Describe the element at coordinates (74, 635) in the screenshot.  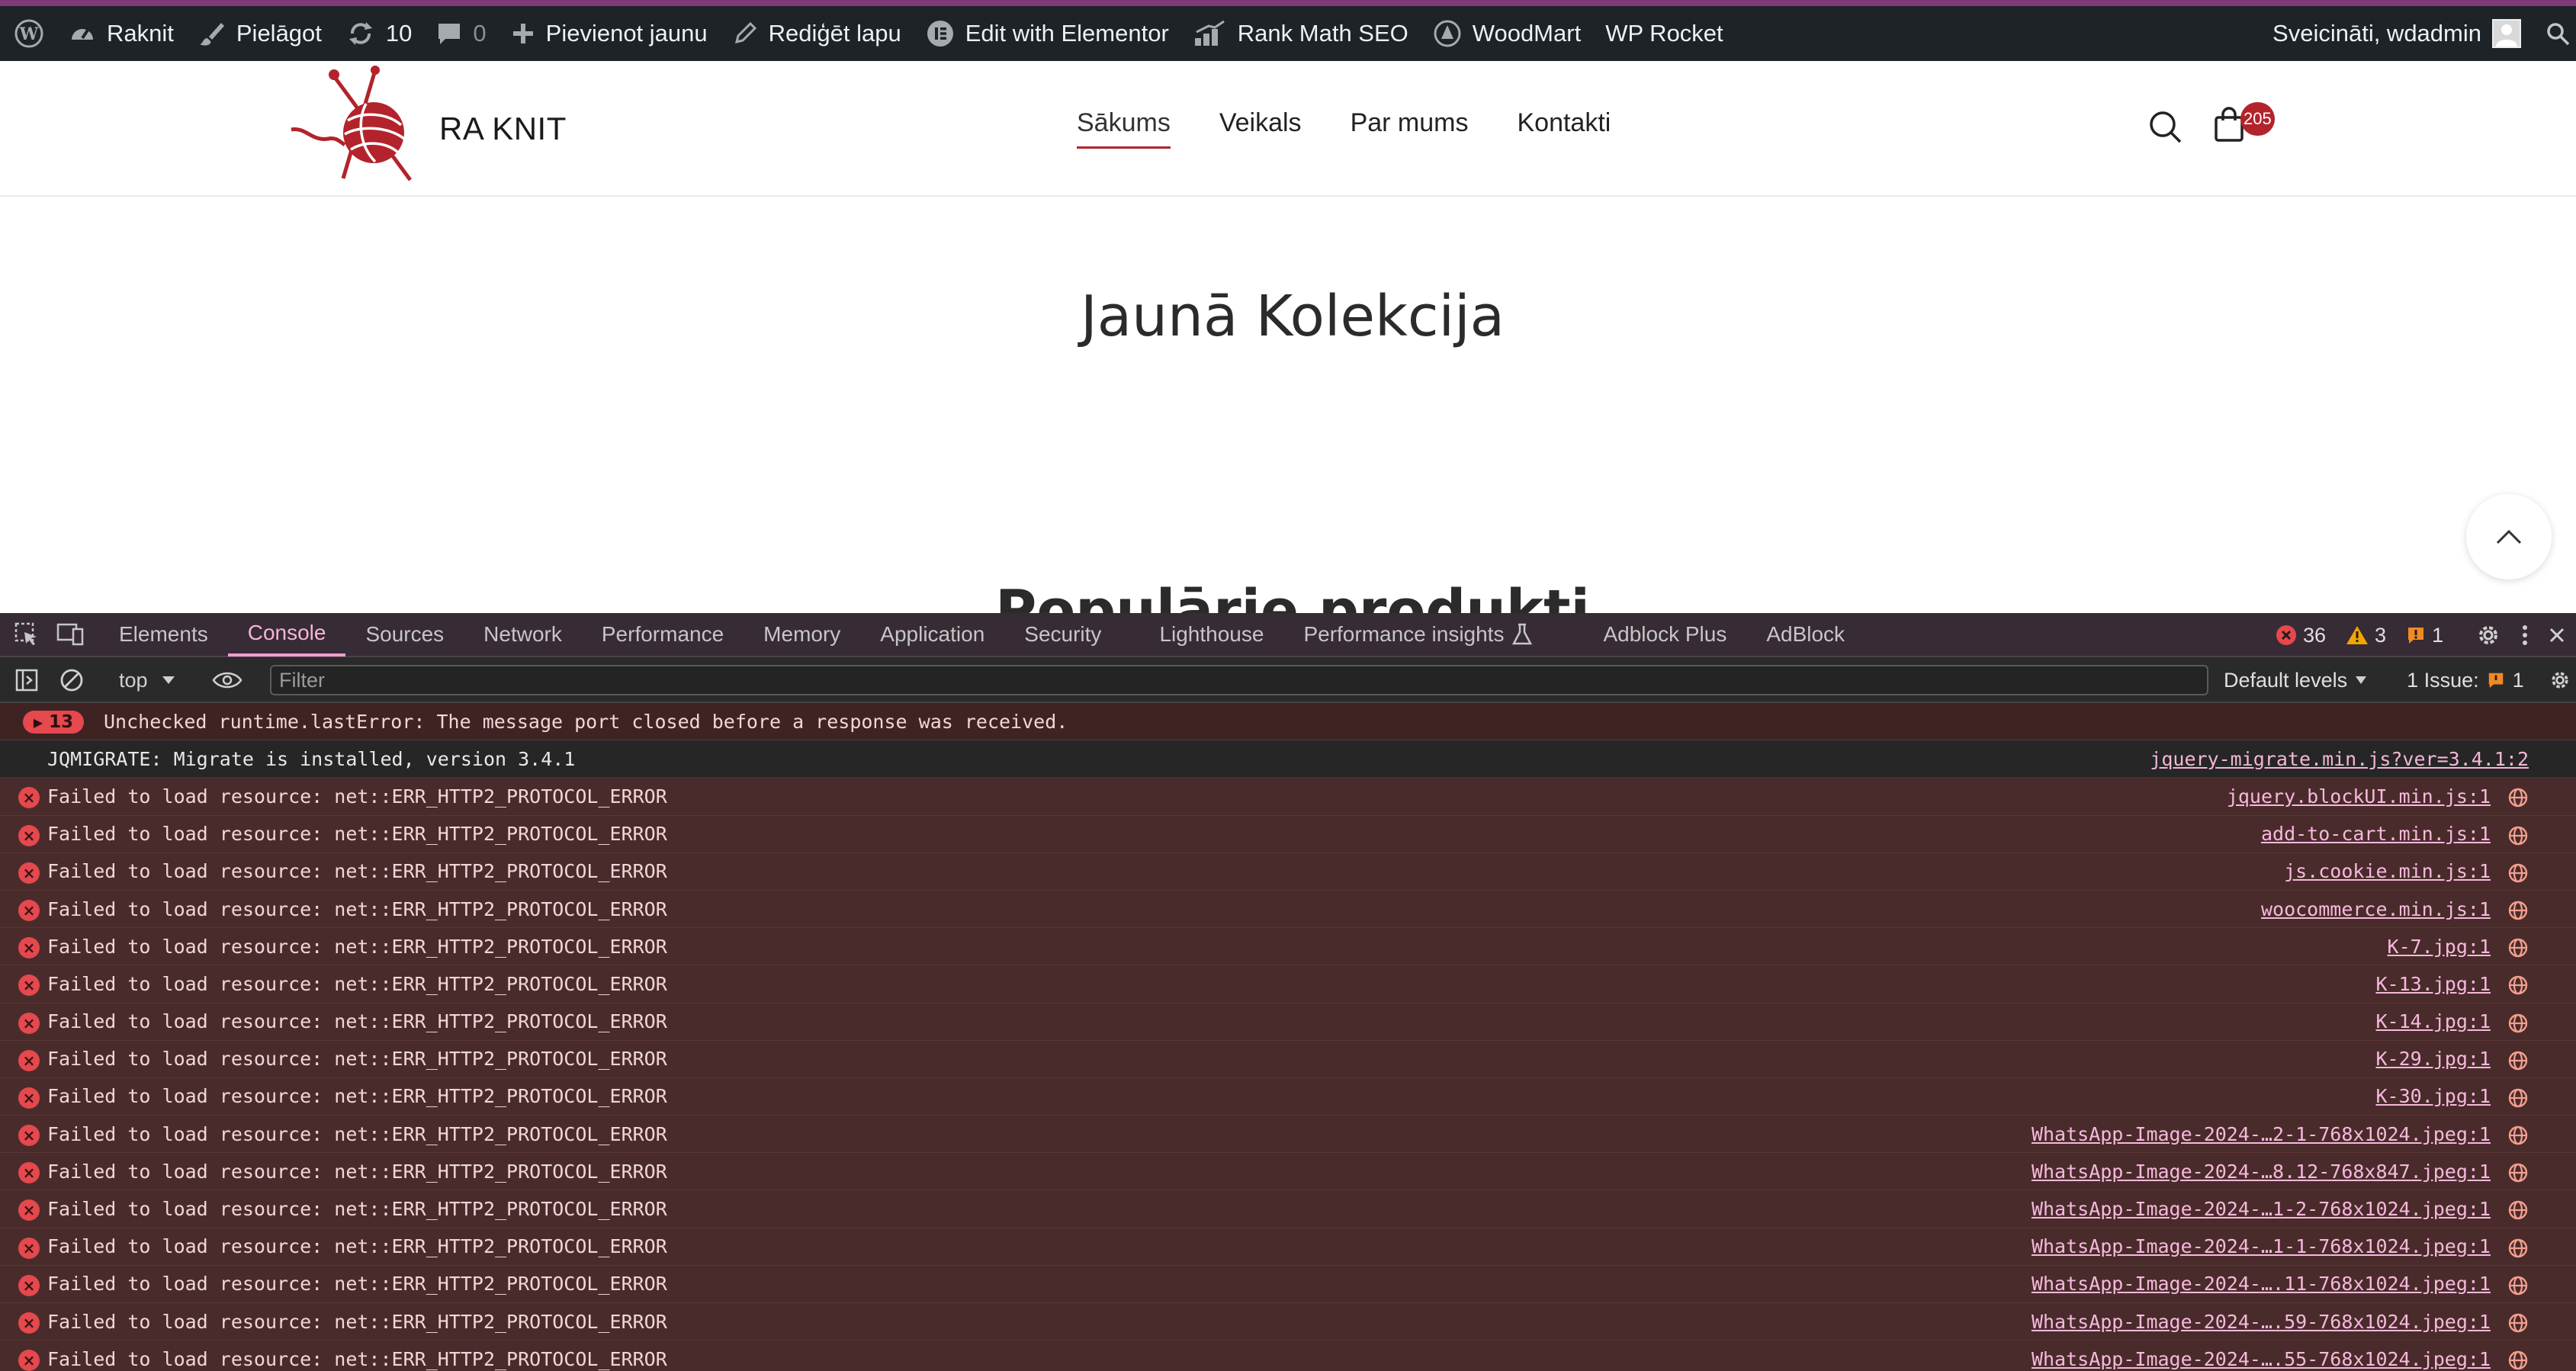
I see `device-toolbar-button` at that location.